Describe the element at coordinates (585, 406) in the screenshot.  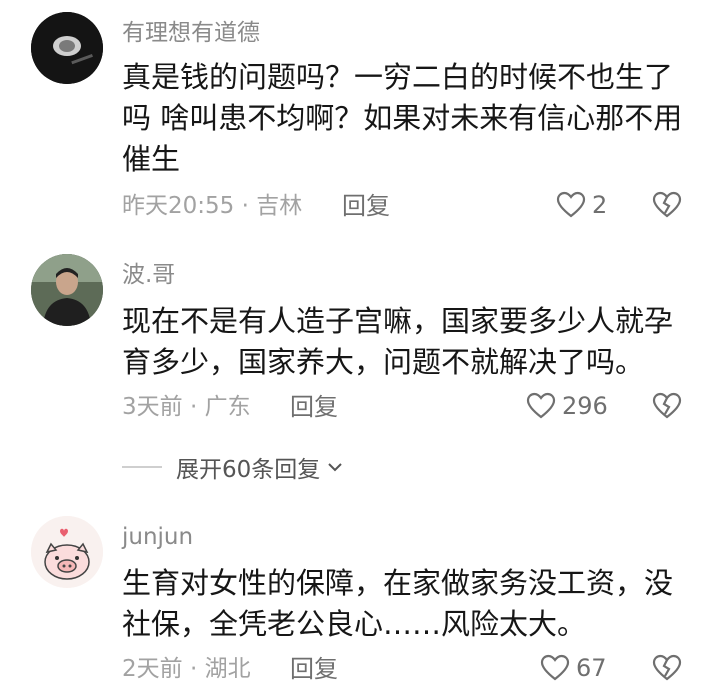
I see `like-count: 296` at that location.